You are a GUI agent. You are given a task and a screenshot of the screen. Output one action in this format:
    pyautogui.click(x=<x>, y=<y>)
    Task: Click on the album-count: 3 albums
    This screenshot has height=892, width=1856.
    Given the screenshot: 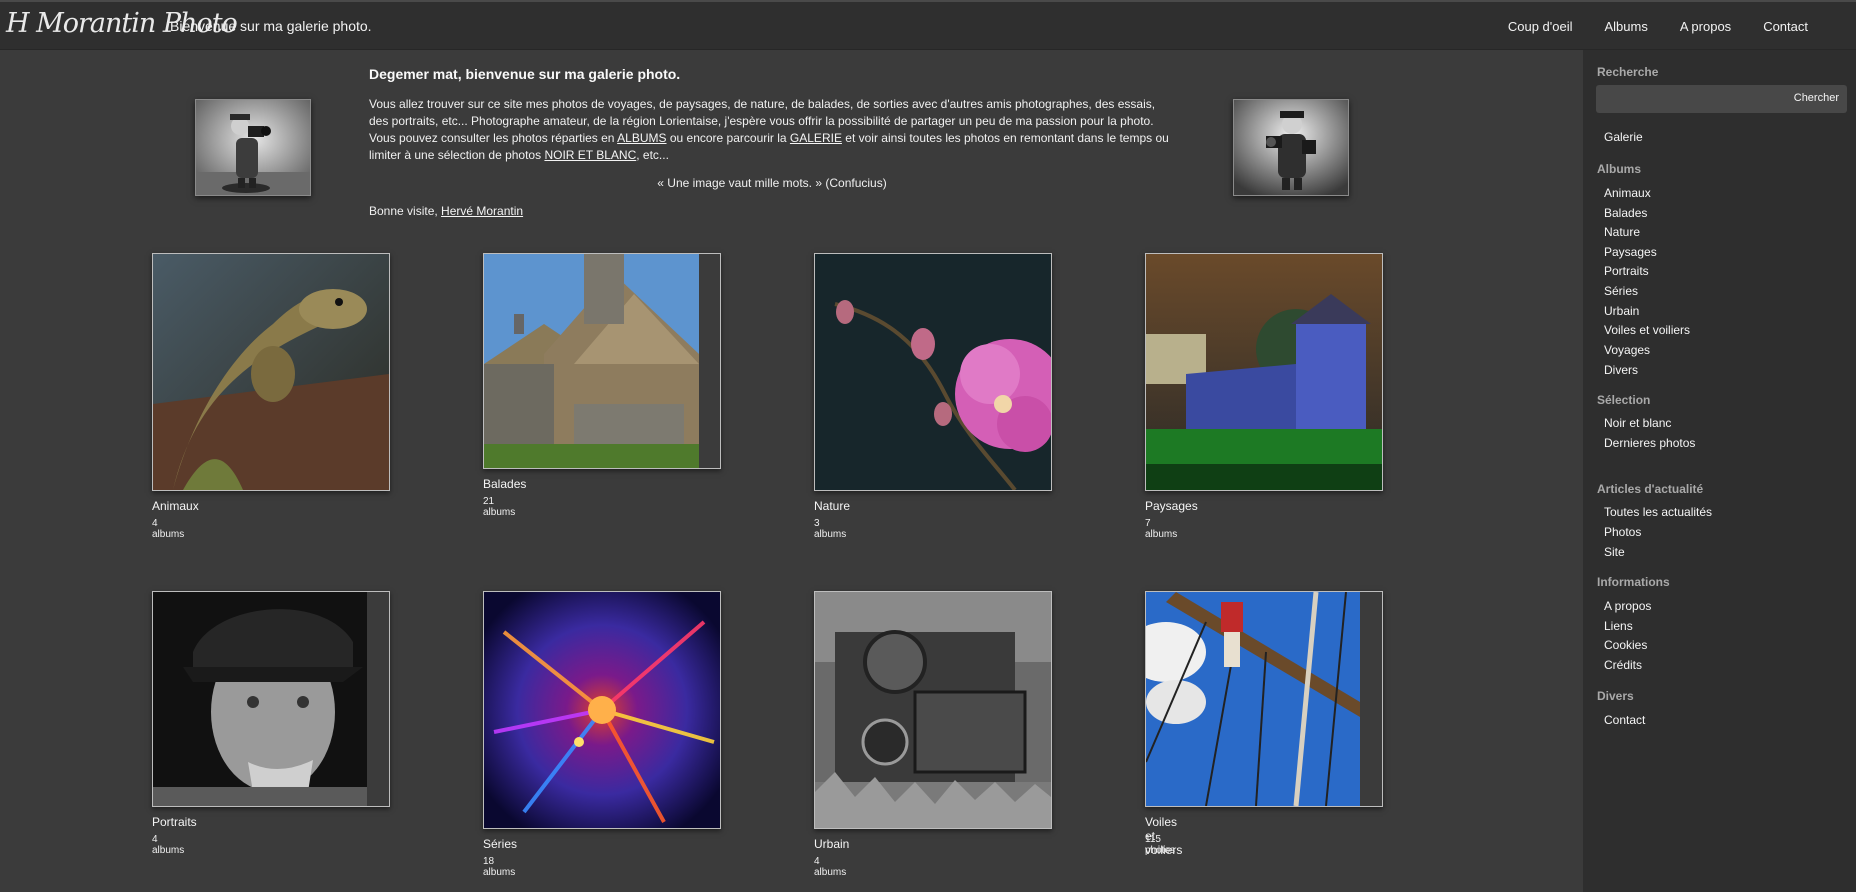 What is the action you would take?
    pyautogui.click(x=830, y=529)
    